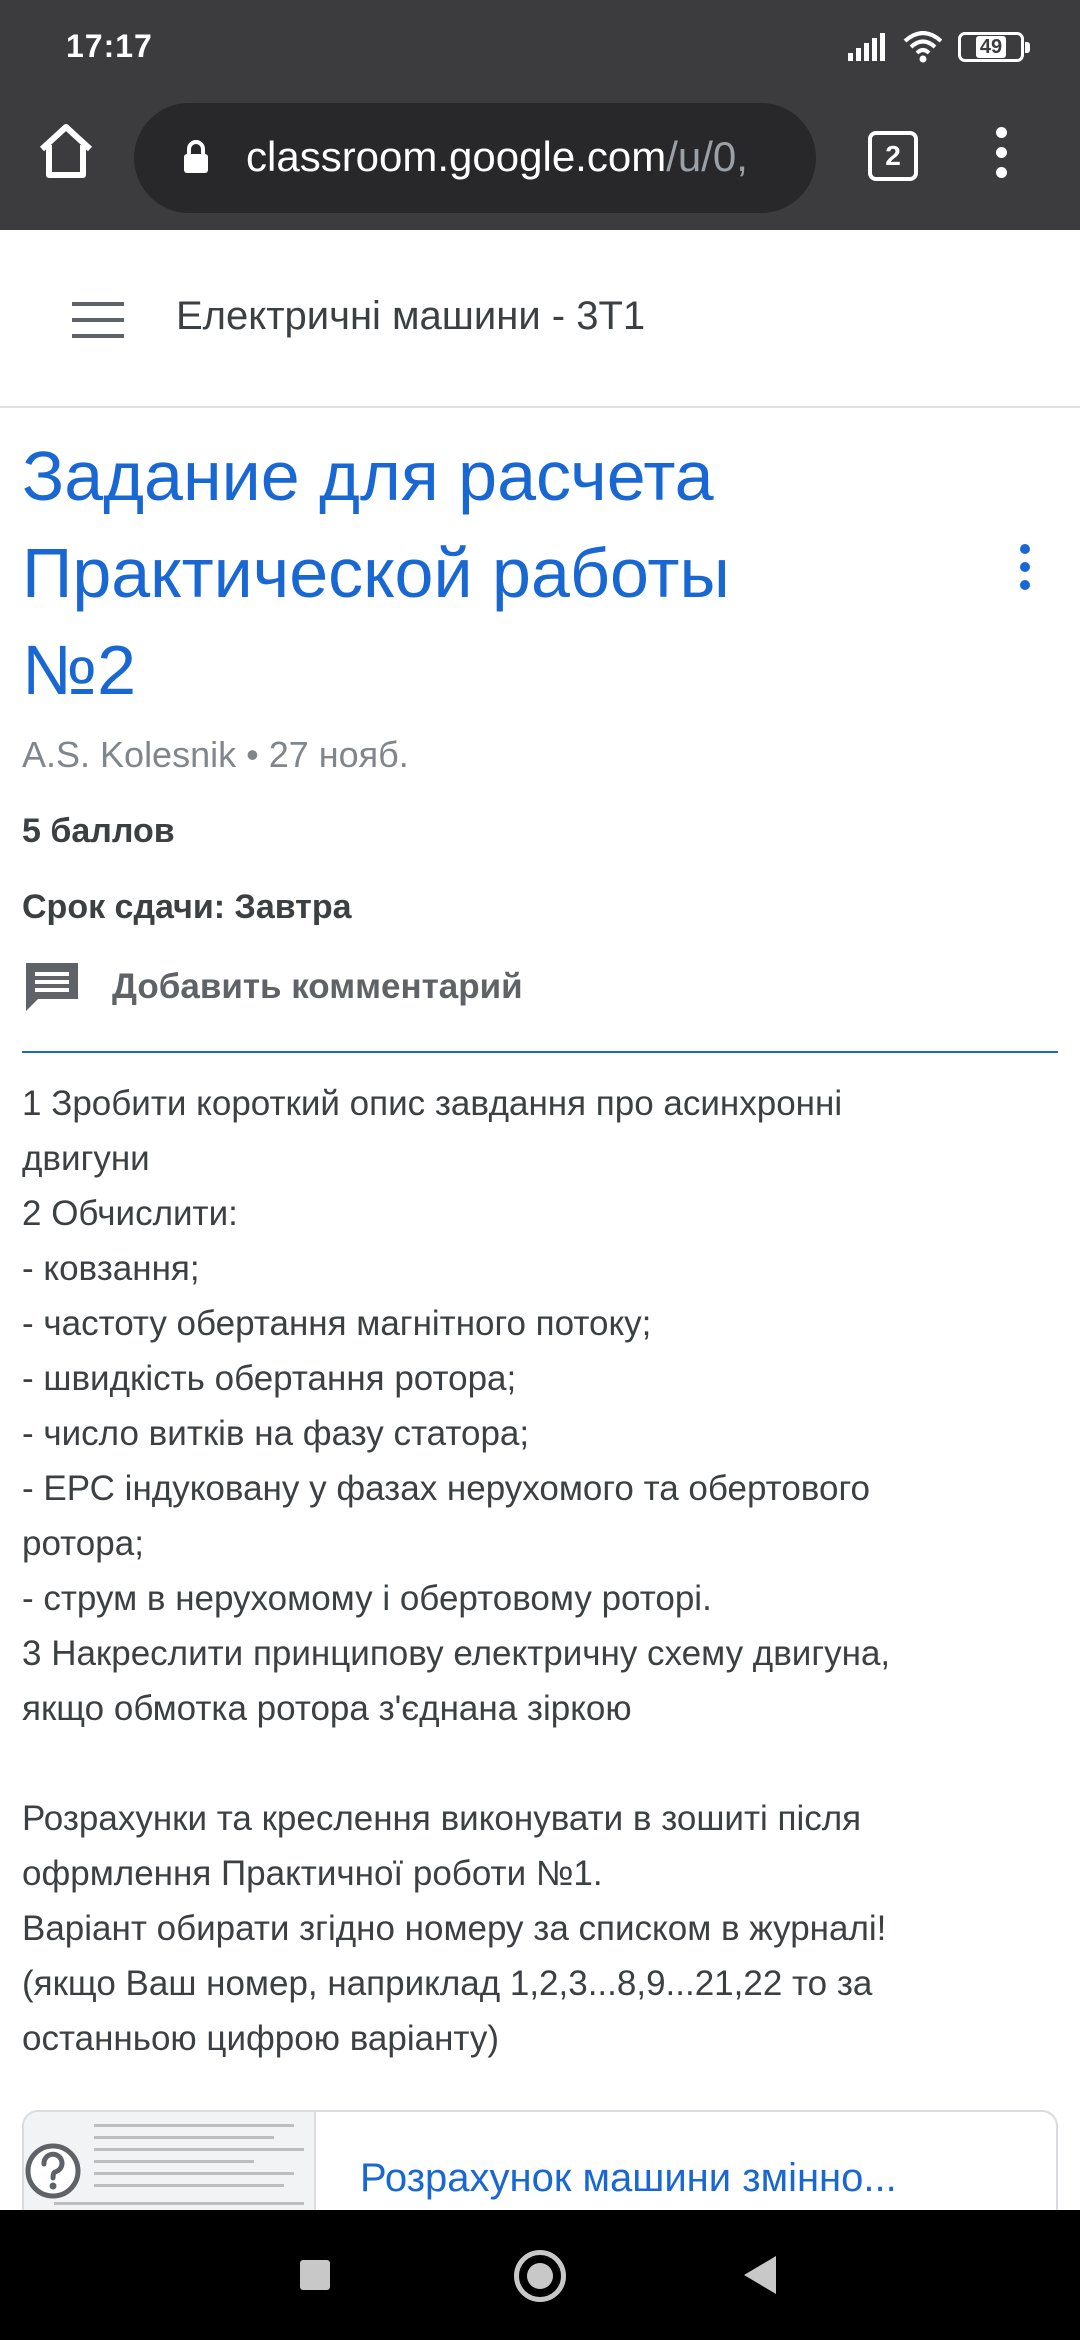 This screenshot has height=2340, width=1080. I want to click on comment-icon, so click(52, 987).